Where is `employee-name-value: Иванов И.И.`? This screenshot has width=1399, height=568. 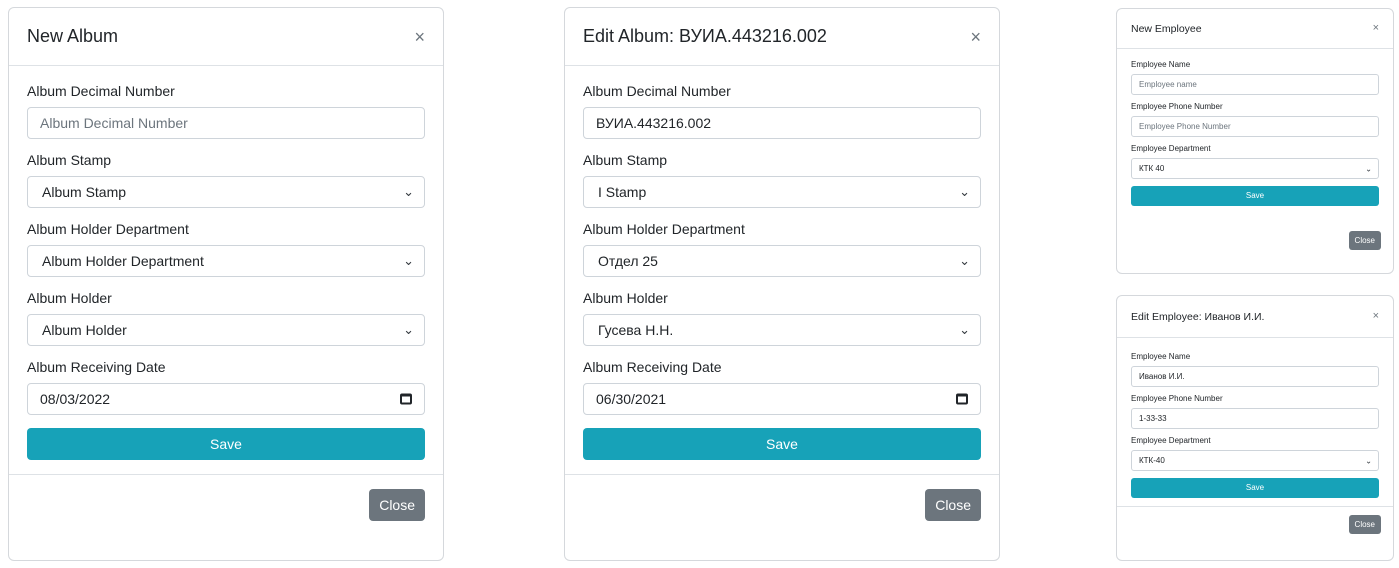
employee-name-value: Иванов И.И. is located at coordinates (1162, 376).